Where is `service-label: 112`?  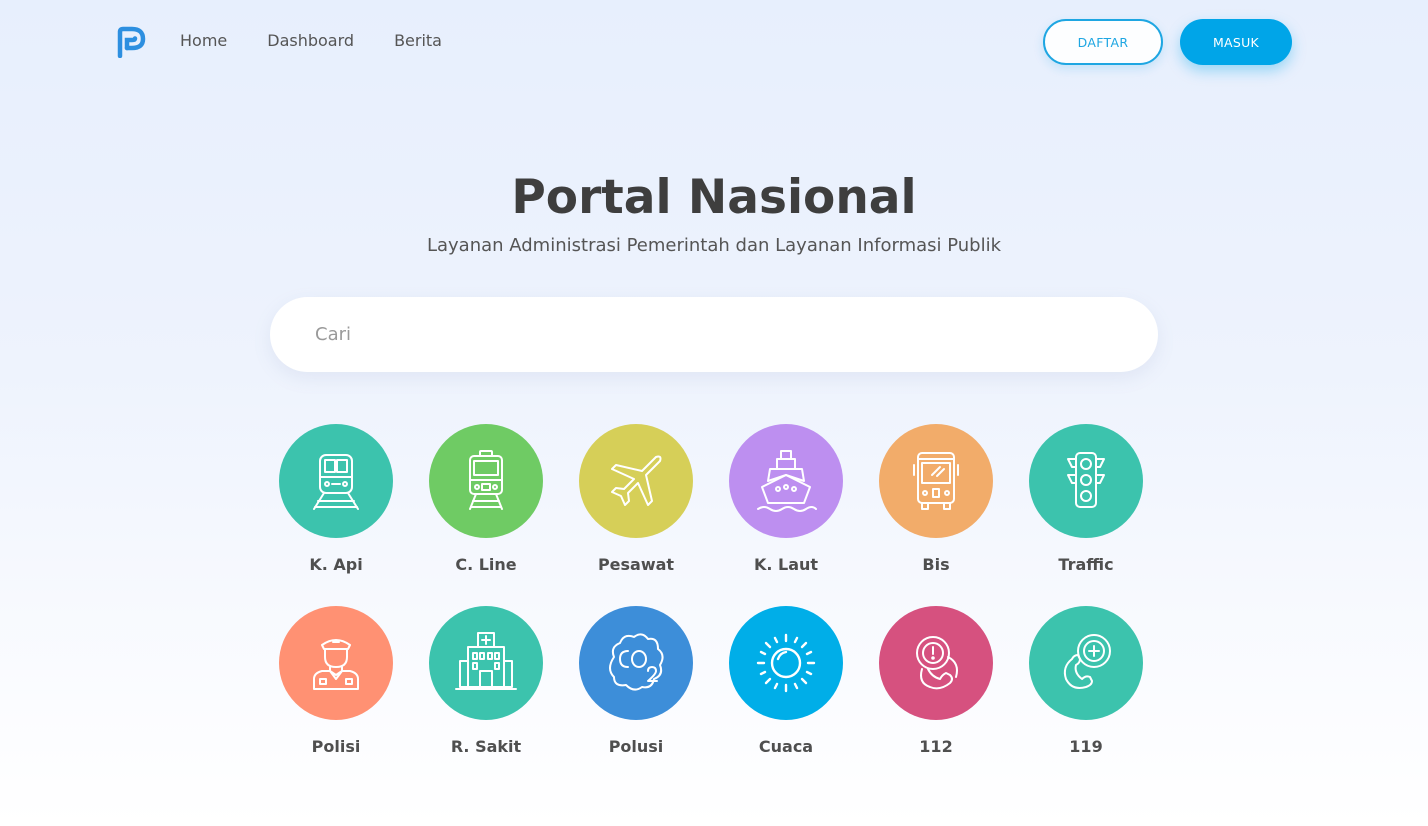
service-label: 112 is located at coordinates (936, 746).